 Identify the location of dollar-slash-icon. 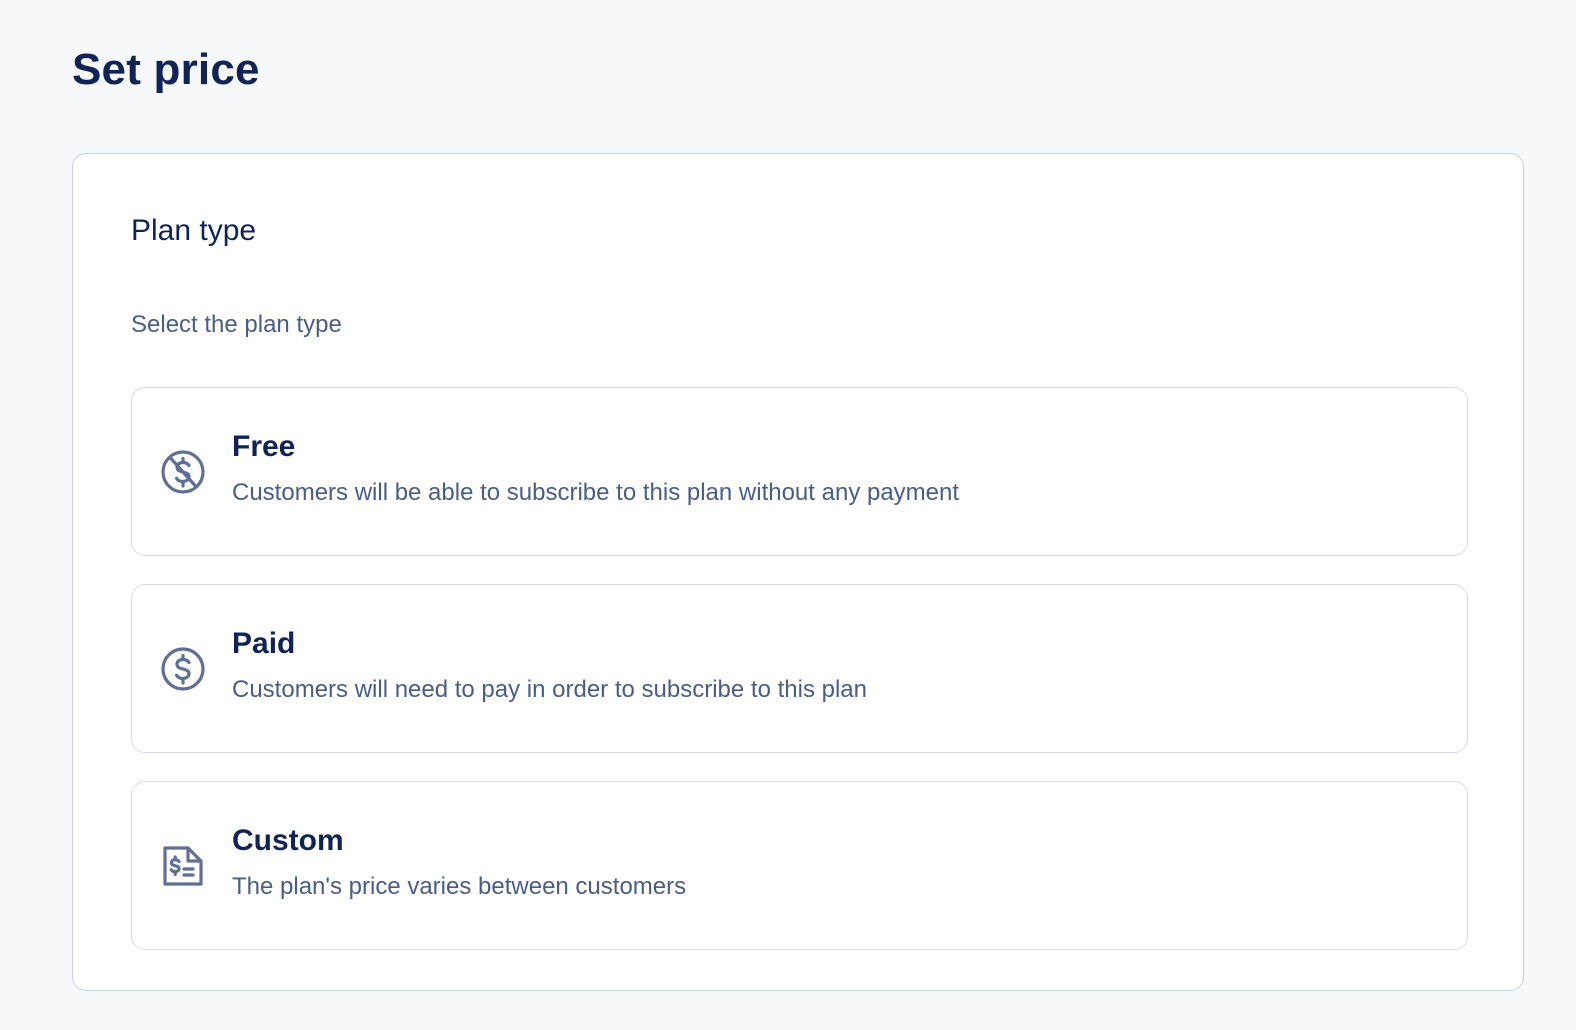
(183, 472).